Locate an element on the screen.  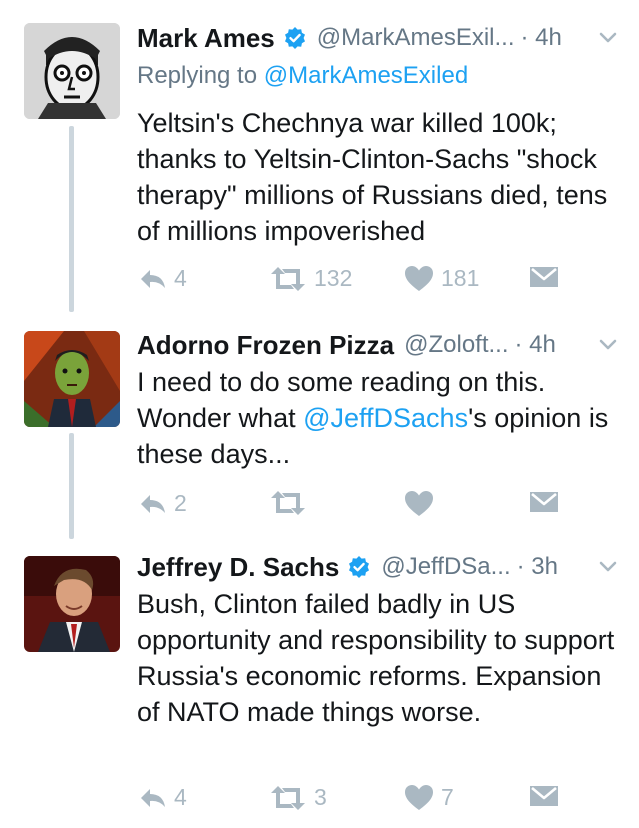
like-button: 7 is located at coordinates (429, 797).